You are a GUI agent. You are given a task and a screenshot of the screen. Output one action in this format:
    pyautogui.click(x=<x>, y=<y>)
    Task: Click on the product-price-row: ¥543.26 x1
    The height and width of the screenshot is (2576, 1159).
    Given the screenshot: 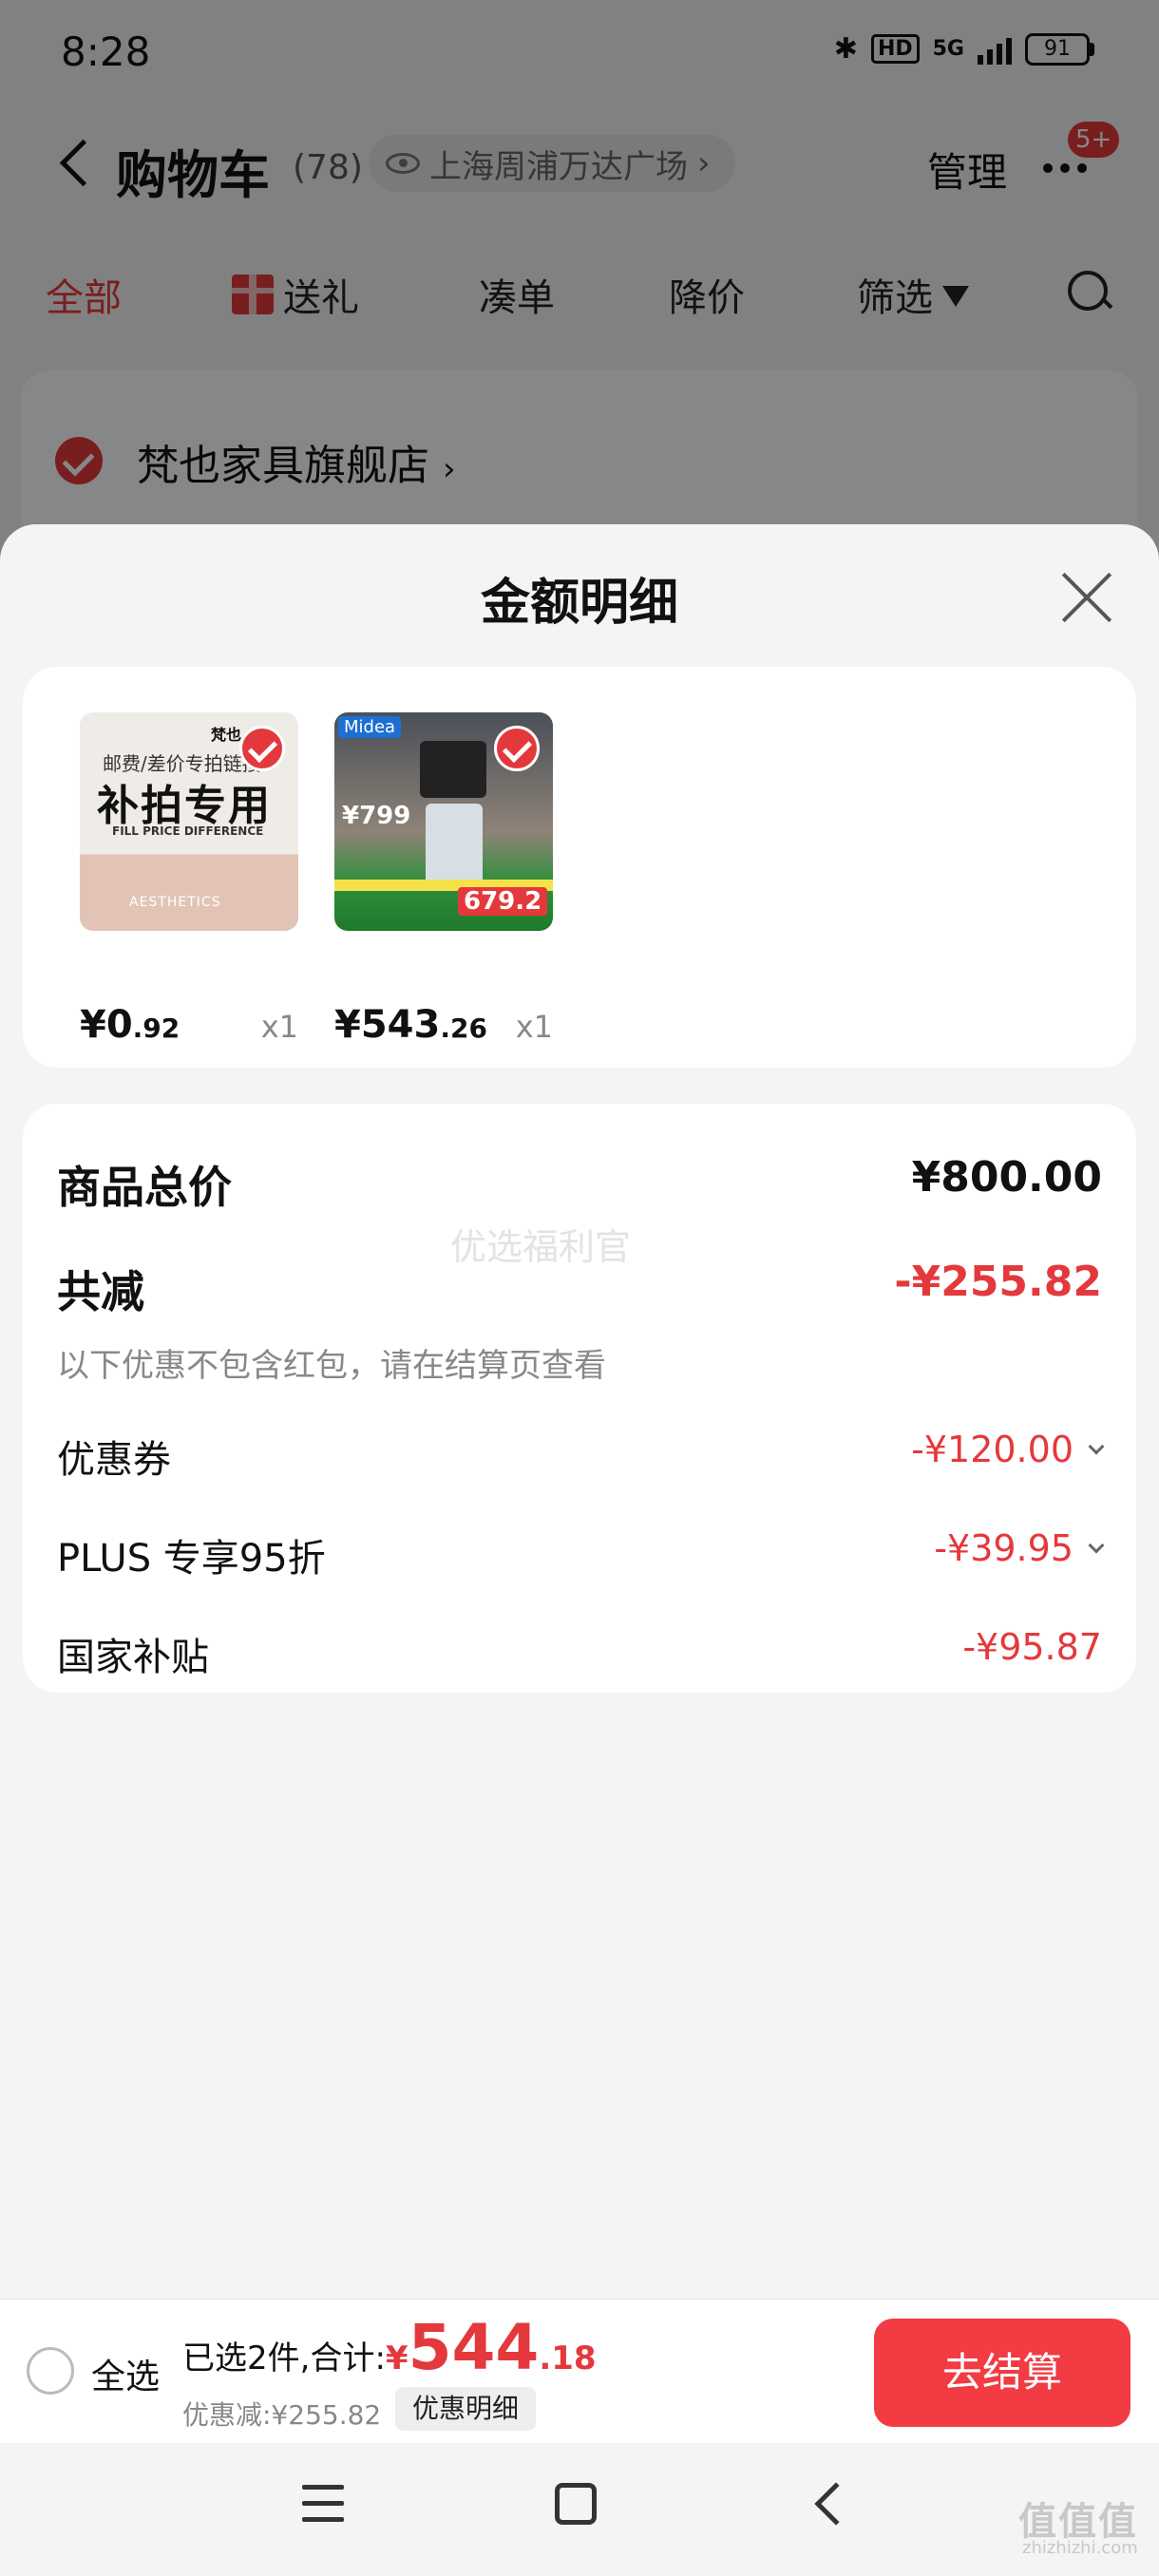 What is the action you would take?
    pyautogui.click(x=443, y=1024)
    